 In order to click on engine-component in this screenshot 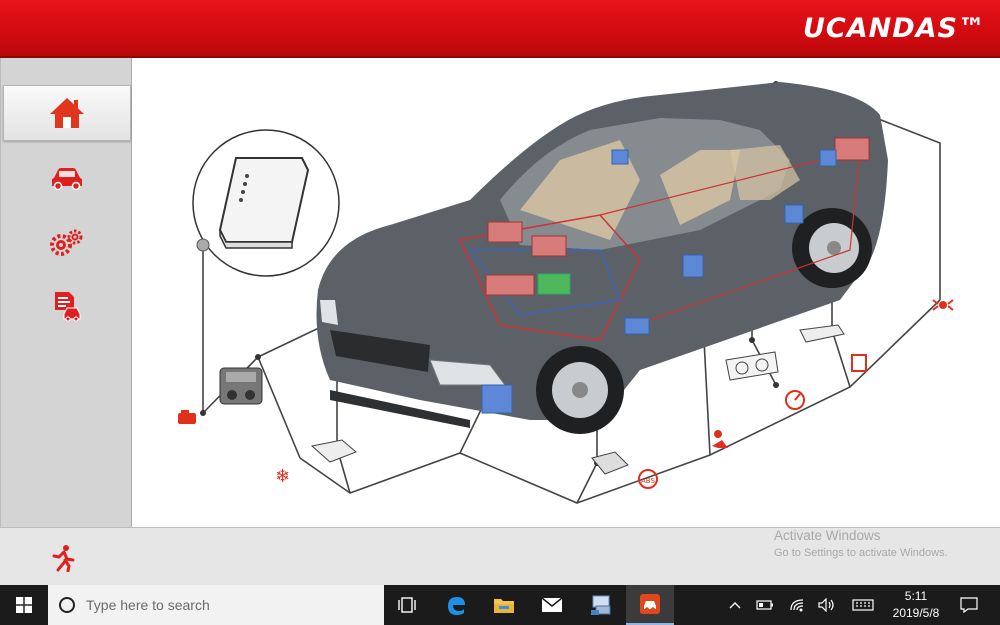, I will do `click(241, 386)`.